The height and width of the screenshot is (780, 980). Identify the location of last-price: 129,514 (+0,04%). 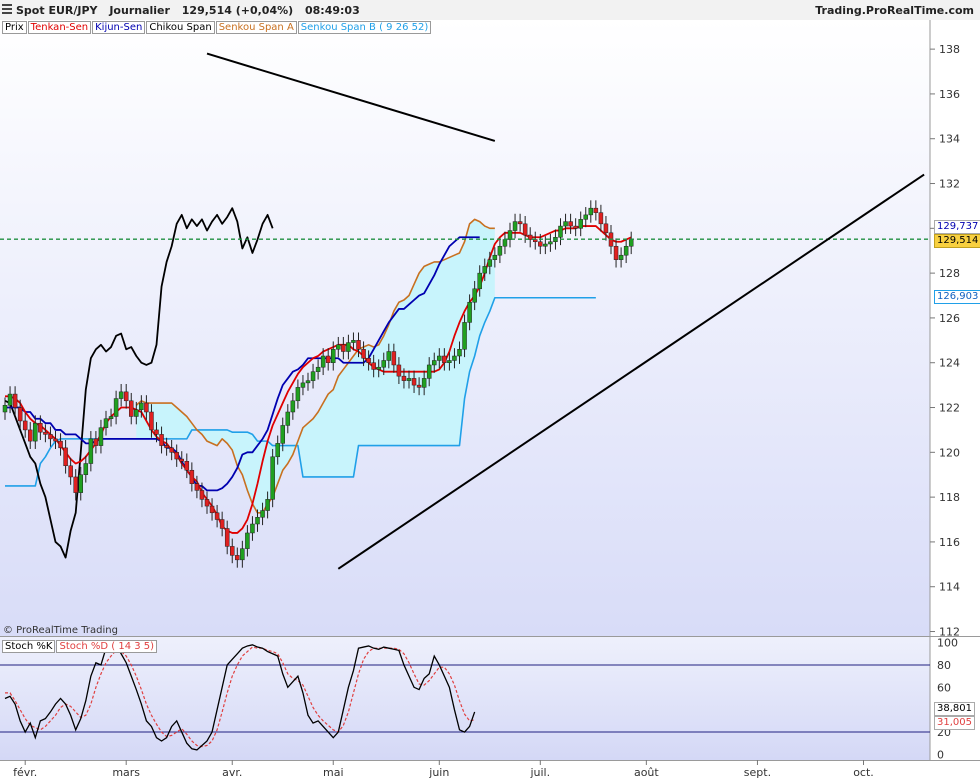
(237, 10).